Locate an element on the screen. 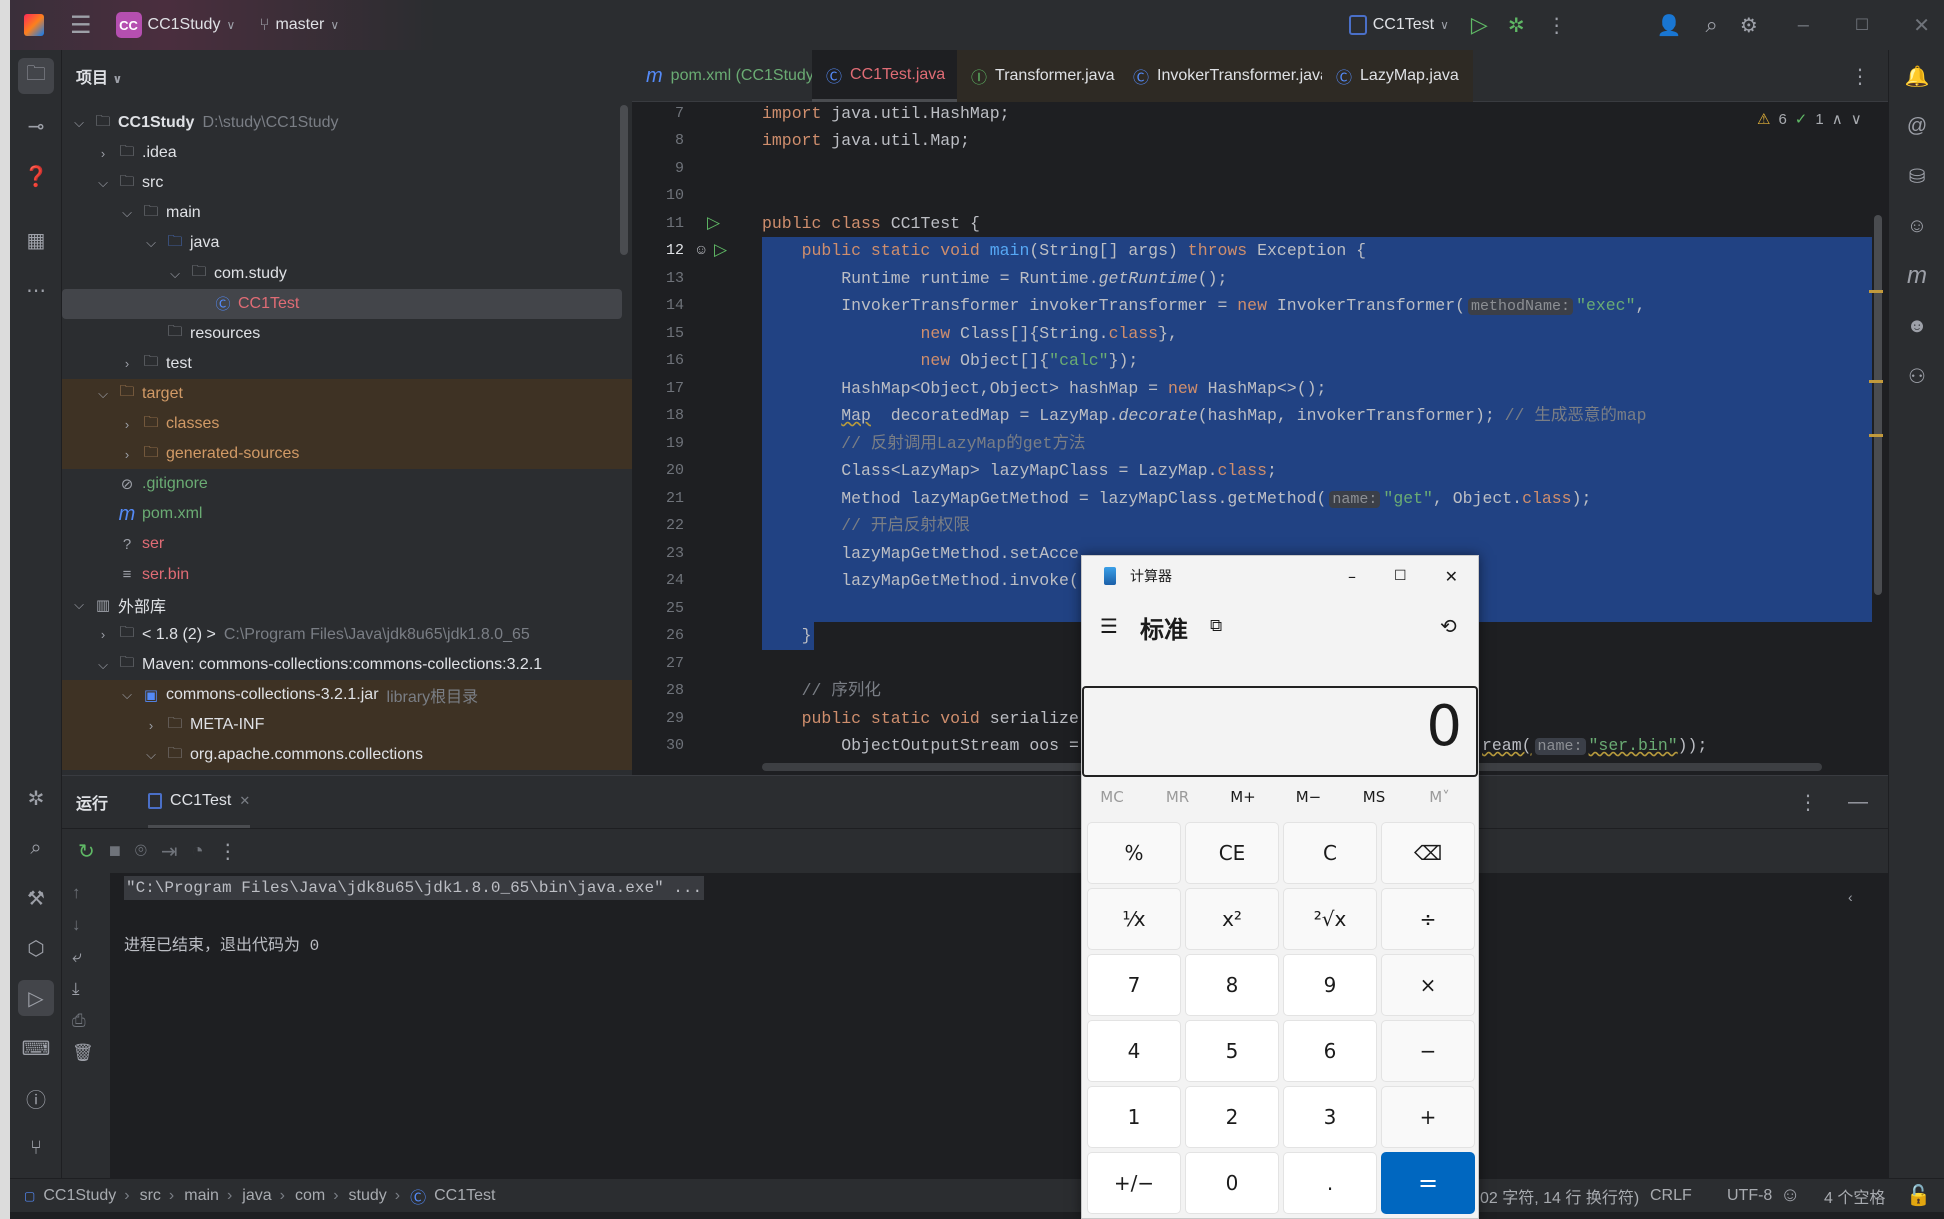 This screenshot has height=1219, width=1944. up-arrow-icon: ↑ is located at coordinates (76, 893).